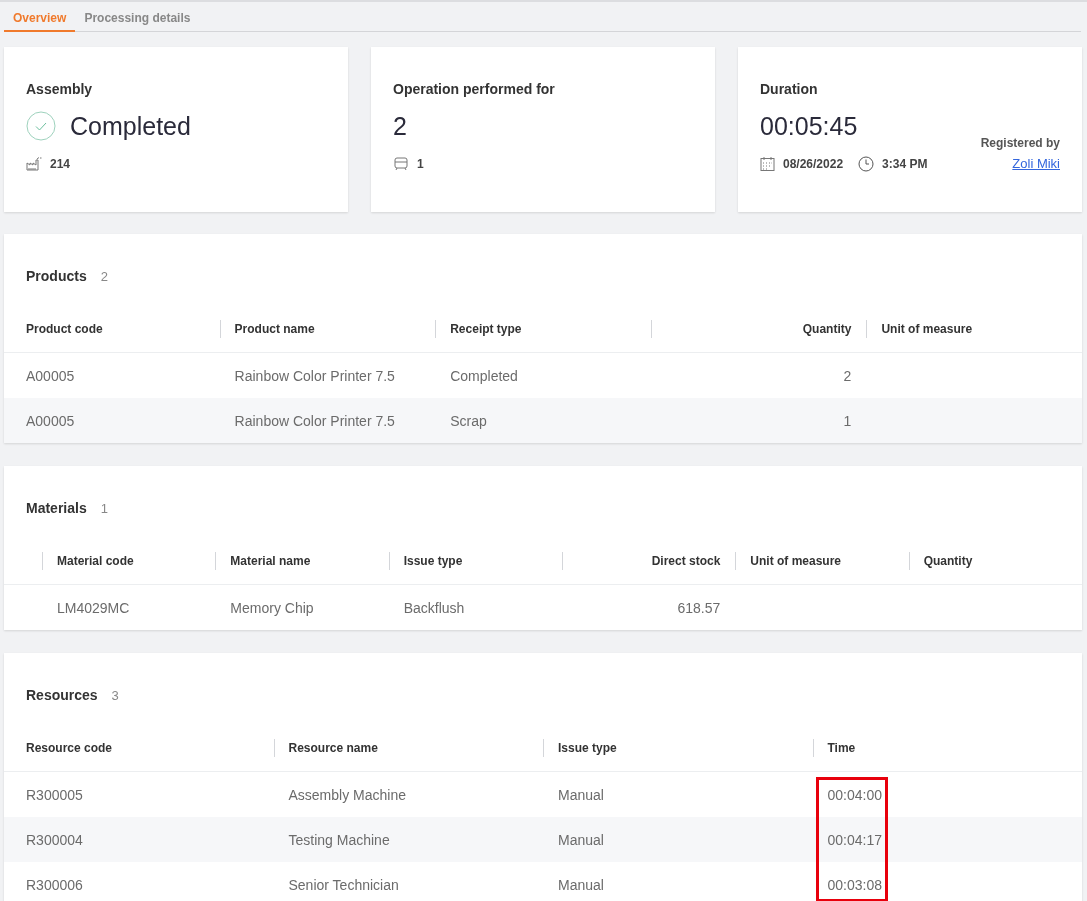  I want to click on tab: Processing details, so click(137, 17).